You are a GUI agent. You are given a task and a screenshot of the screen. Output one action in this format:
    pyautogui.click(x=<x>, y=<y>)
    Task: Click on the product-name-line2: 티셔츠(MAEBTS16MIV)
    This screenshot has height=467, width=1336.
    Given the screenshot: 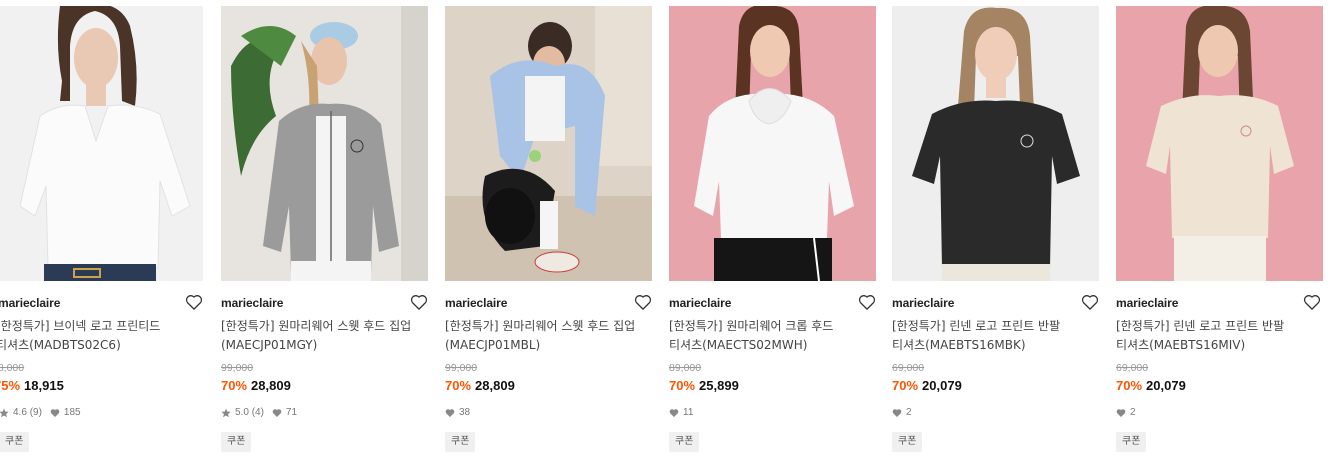 What is the action you would take?
    pyautogui.click(x=1181, y=345)
    